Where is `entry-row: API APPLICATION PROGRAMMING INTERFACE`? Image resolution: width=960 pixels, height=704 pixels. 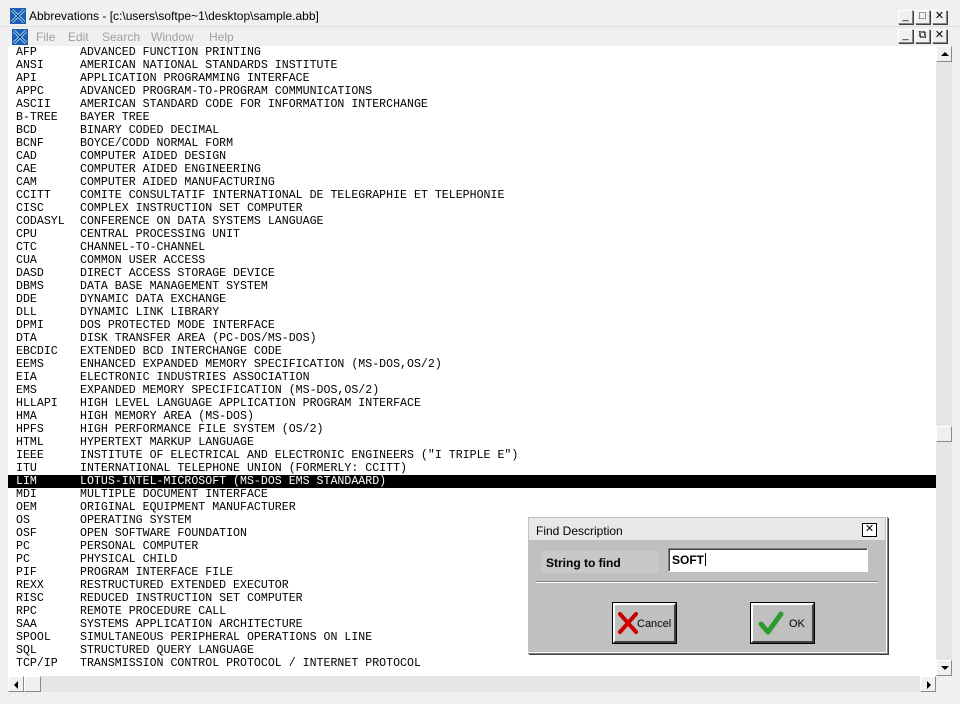 entry-row: API APPLICATION PROGRAMMING INTERFACE is located at coordinates (472, 78).